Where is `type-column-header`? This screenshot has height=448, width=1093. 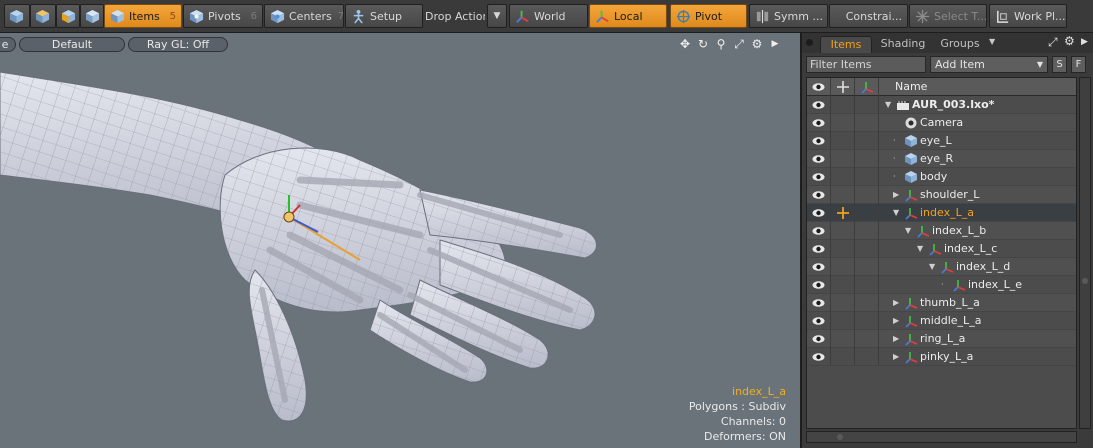
type-column-header is located at coordinates (867, 87).